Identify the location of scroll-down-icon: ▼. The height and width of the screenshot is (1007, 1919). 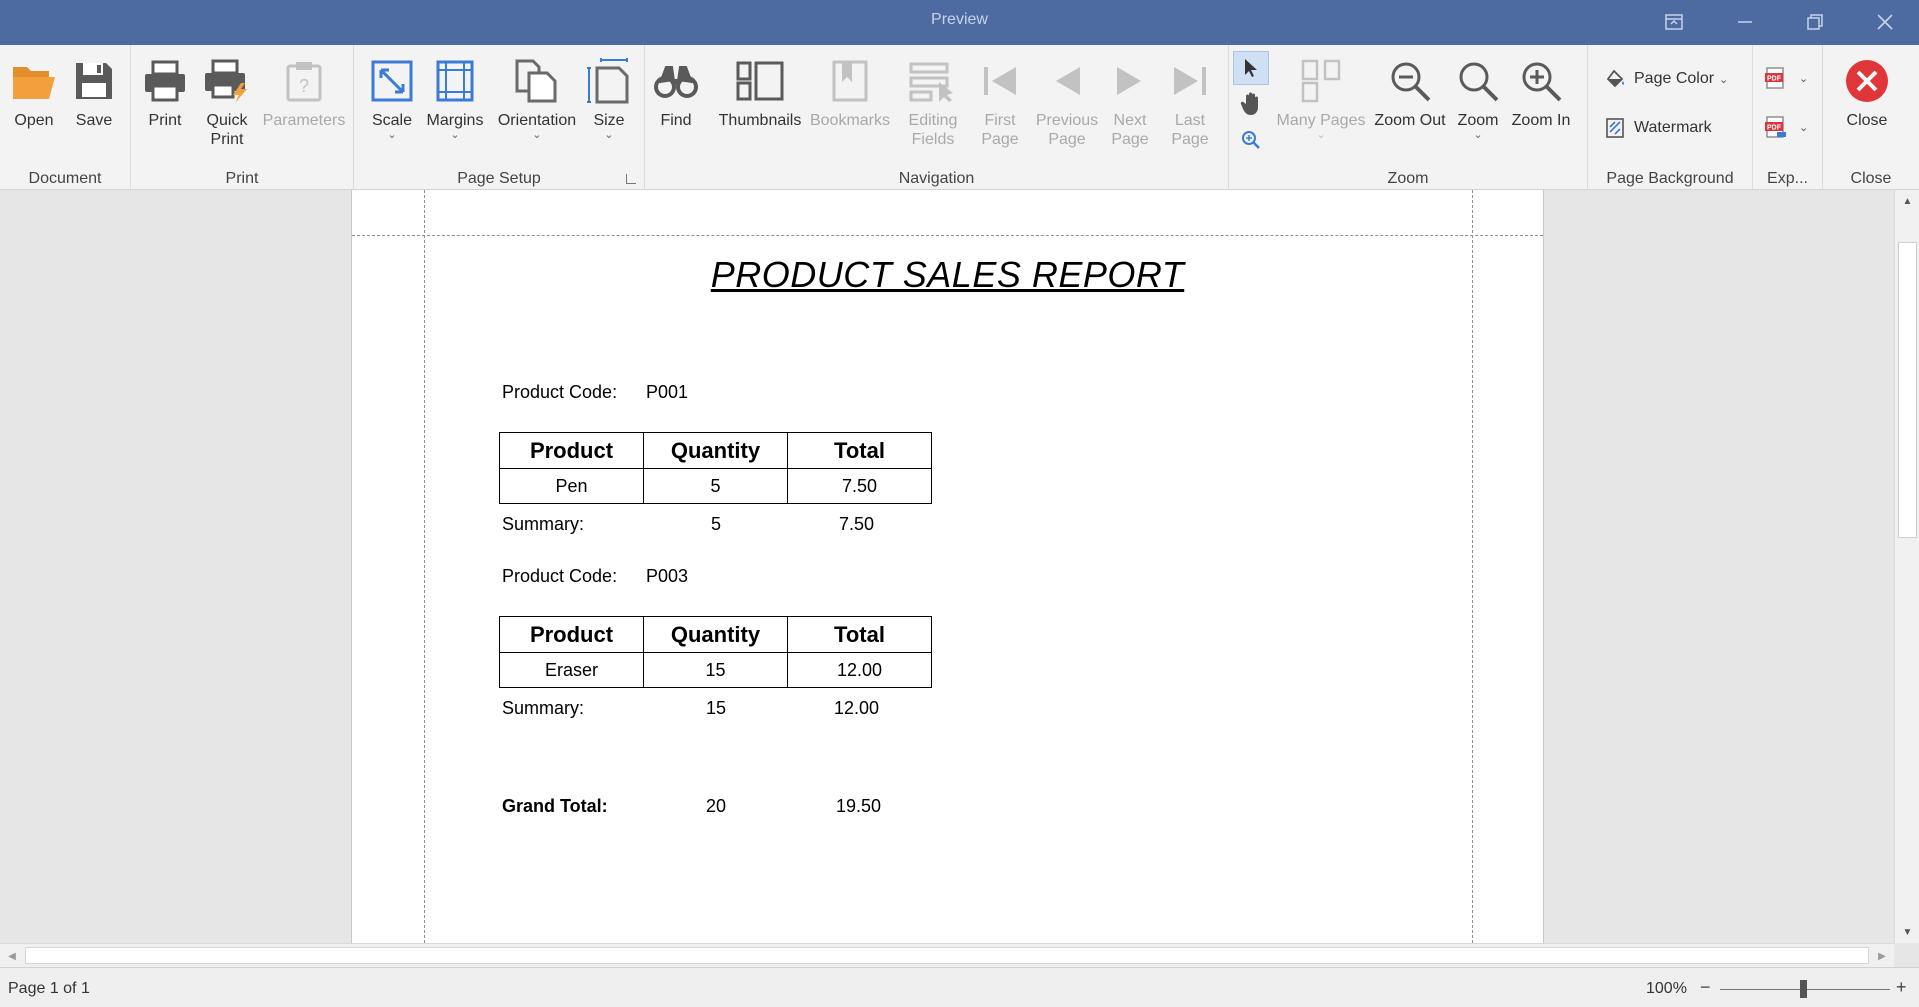
(1907, 932).